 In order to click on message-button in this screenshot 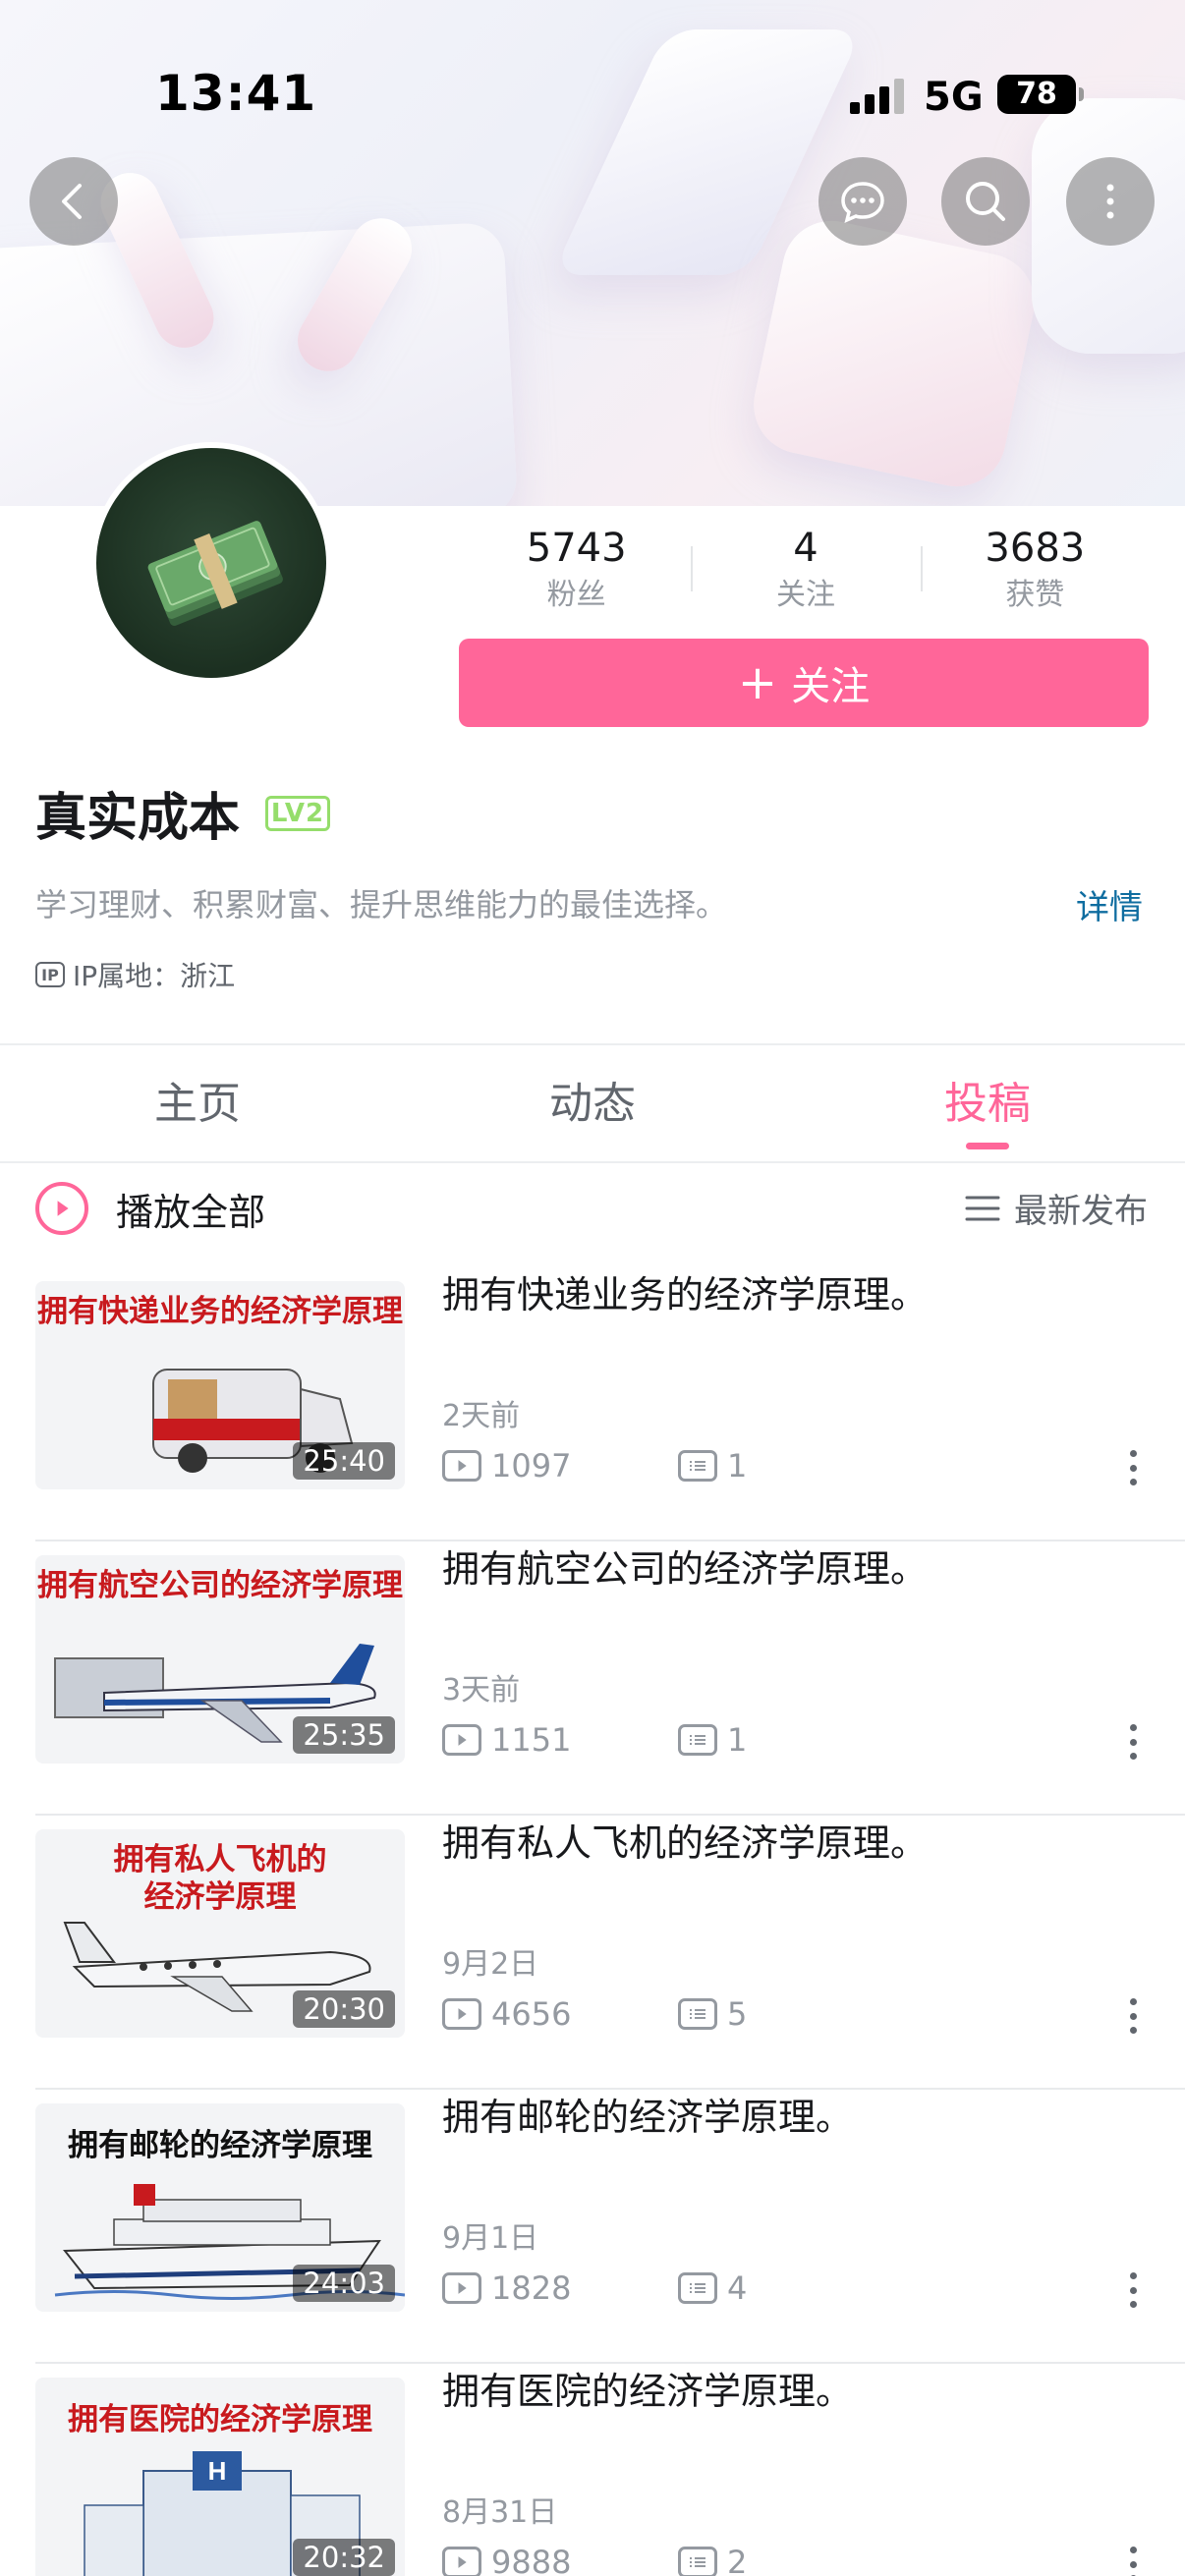, I will do `click(863, 201)`.